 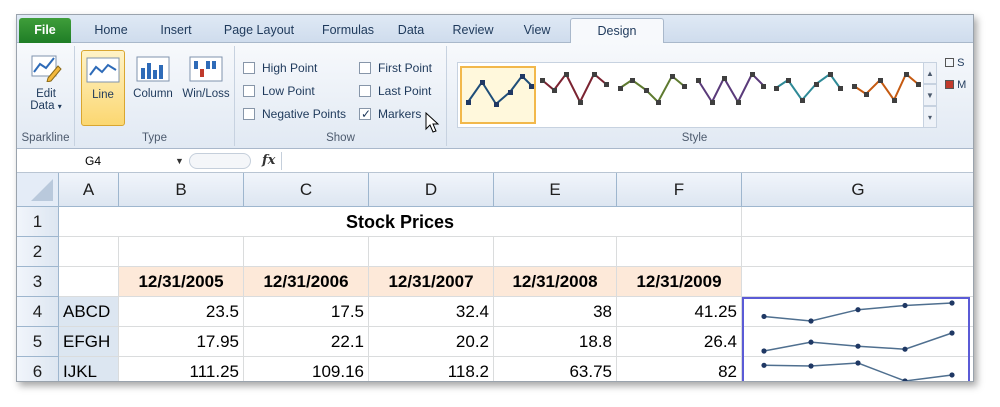 What do you see at coordinates (38, 312) in the screenshot?
I see `row-header-4: 4` at bounding box center [38, 312].